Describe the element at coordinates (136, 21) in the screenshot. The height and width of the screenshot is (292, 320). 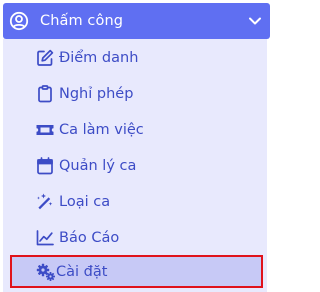
I see `attendance-menu-header: Chấm công` at that location.